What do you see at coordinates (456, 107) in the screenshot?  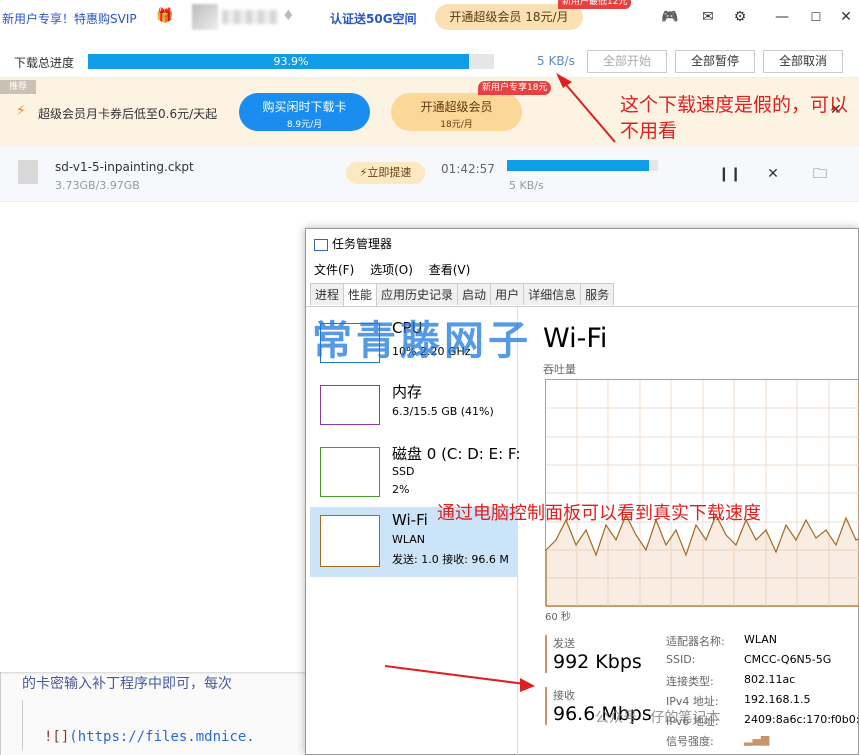 I see `open-vip-label: 开通超级会员` at bounding box center [456, 107].